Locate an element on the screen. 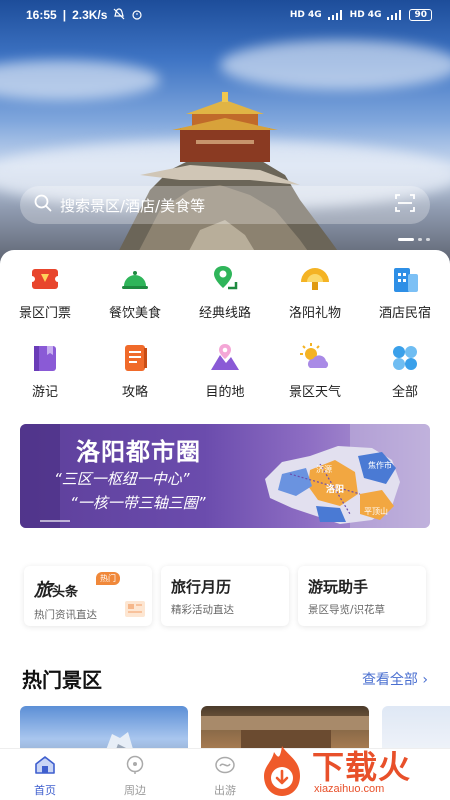 The width and height of the screenshot is (450, 800). tab-label: 周边 is located at coordinates (135, 790).